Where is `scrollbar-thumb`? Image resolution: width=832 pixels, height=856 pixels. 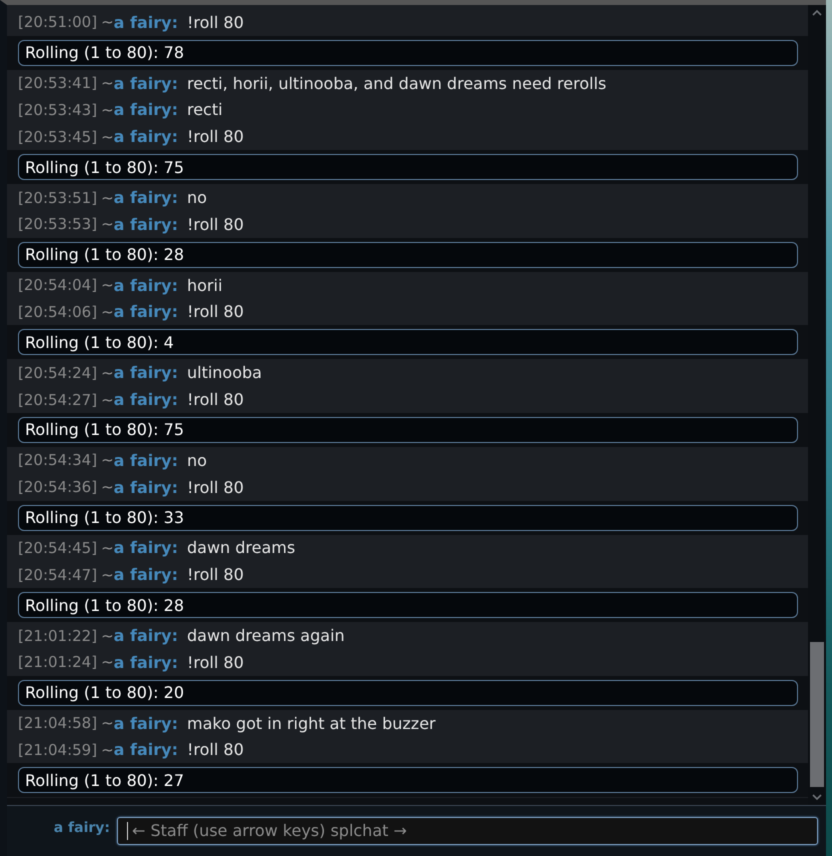 scrollbar-thumb is located at coordinates (817, 714).